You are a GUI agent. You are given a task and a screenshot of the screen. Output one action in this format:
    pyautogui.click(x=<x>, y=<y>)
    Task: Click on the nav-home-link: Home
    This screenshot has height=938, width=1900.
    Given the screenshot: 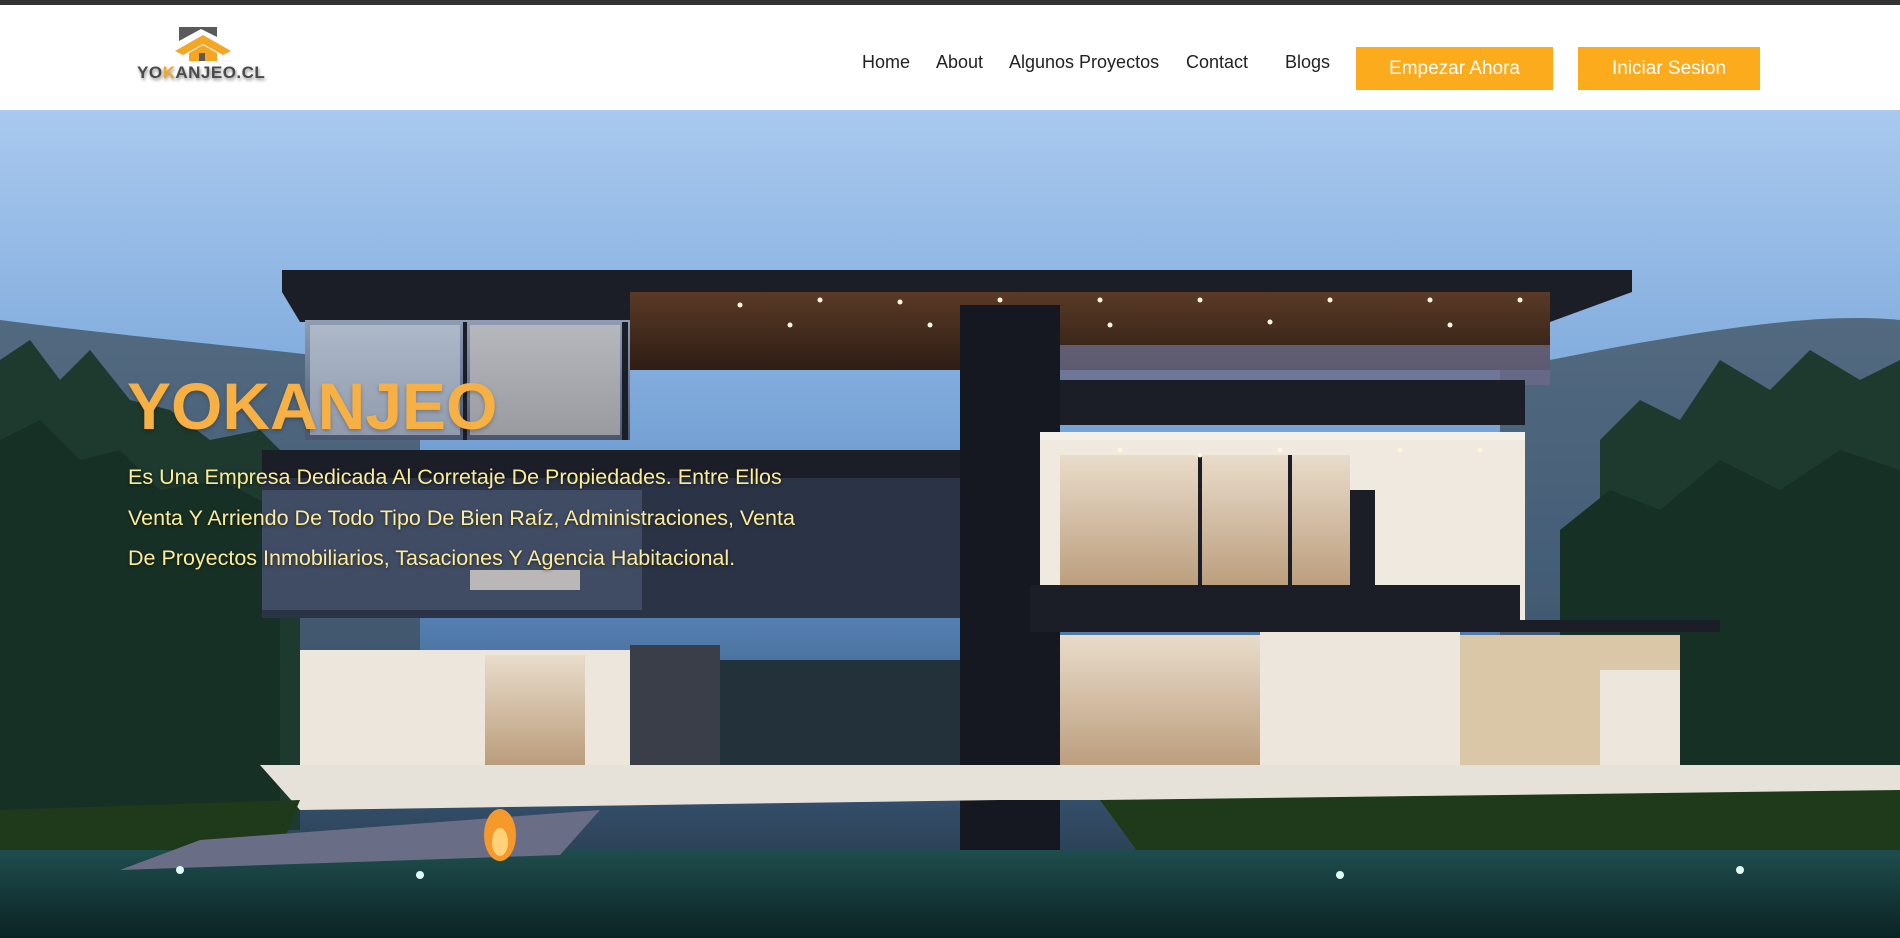 What is the action you would take?
    pyautogui.click(x=886, y=62)
    